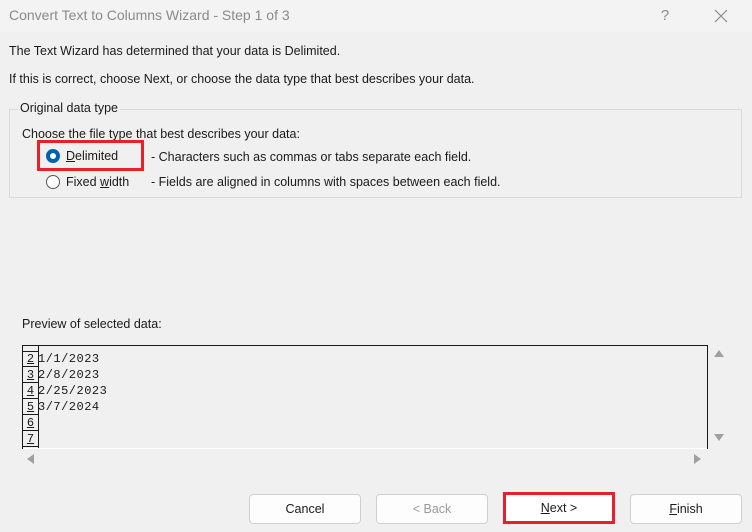  Describe the element at coordinates (559, 508) in the screenshot. I see `next-button: Next >` at that location.